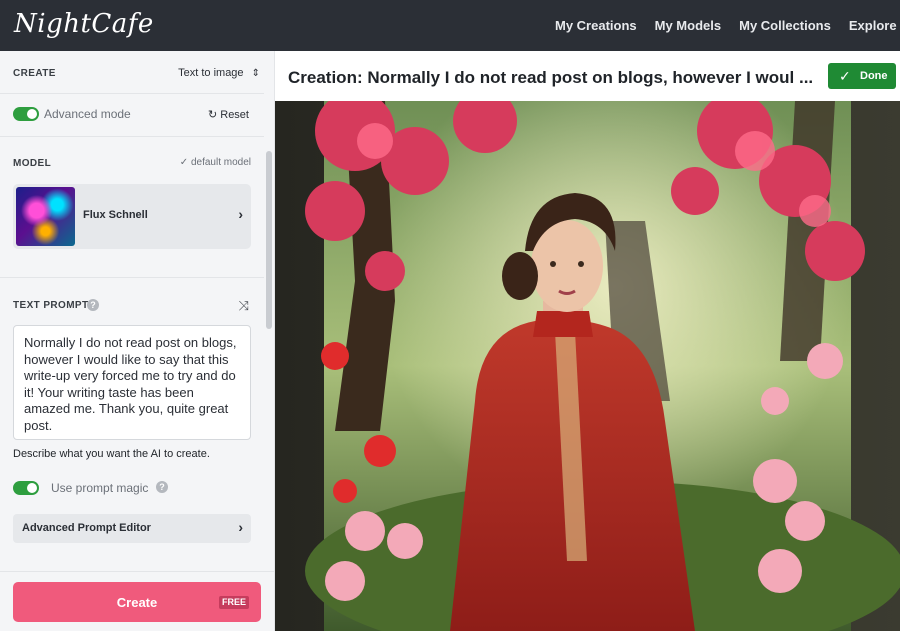 This screenshot has height=631, width=900. Describe the element at coordinates (234, 115) in the screenshot. I see `reset-label: Reset` at that location.